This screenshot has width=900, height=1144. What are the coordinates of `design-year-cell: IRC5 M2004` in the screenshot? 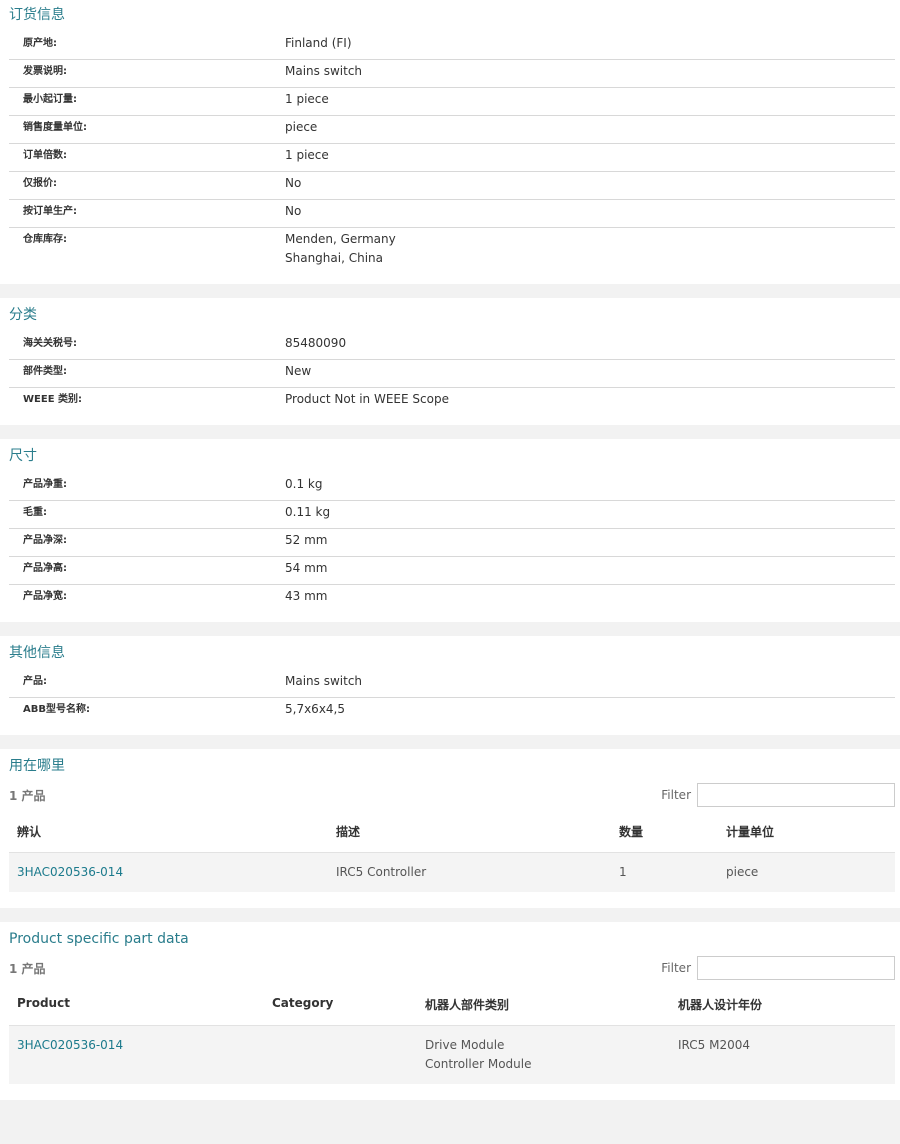 It's located at (714, 1045).